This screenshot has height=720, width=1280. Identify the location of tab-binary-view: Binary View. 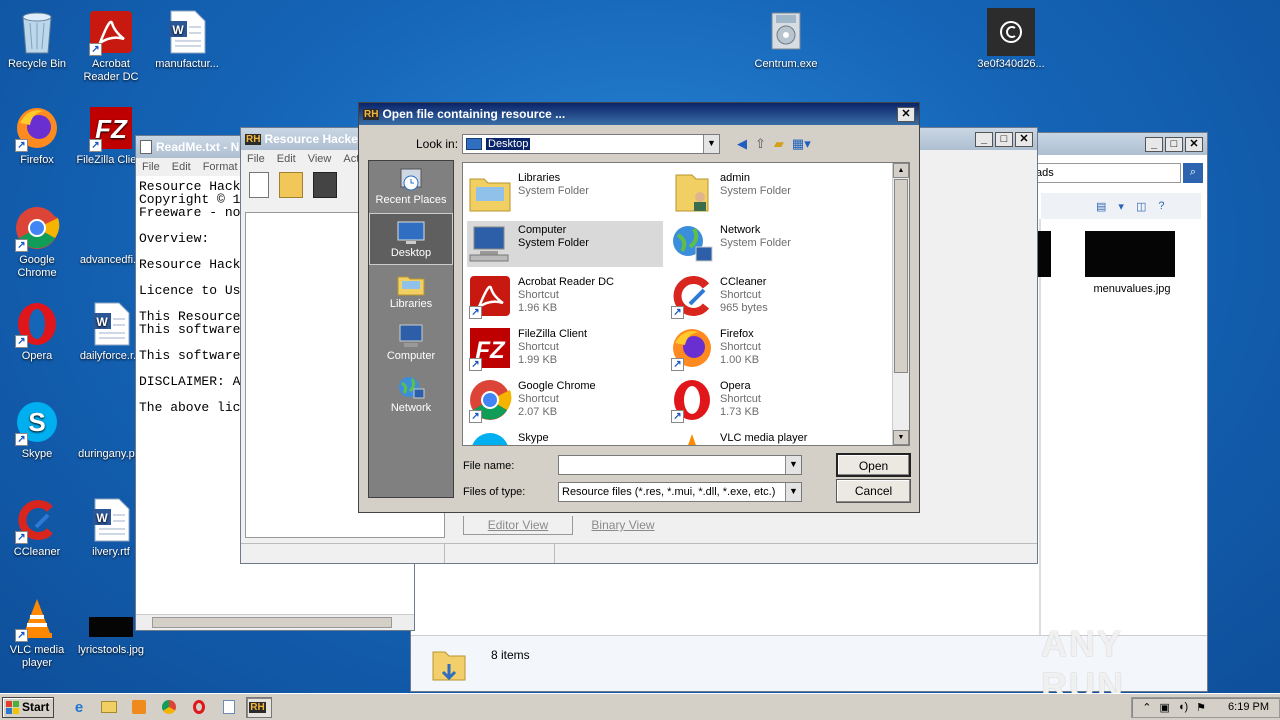
(623, 525).